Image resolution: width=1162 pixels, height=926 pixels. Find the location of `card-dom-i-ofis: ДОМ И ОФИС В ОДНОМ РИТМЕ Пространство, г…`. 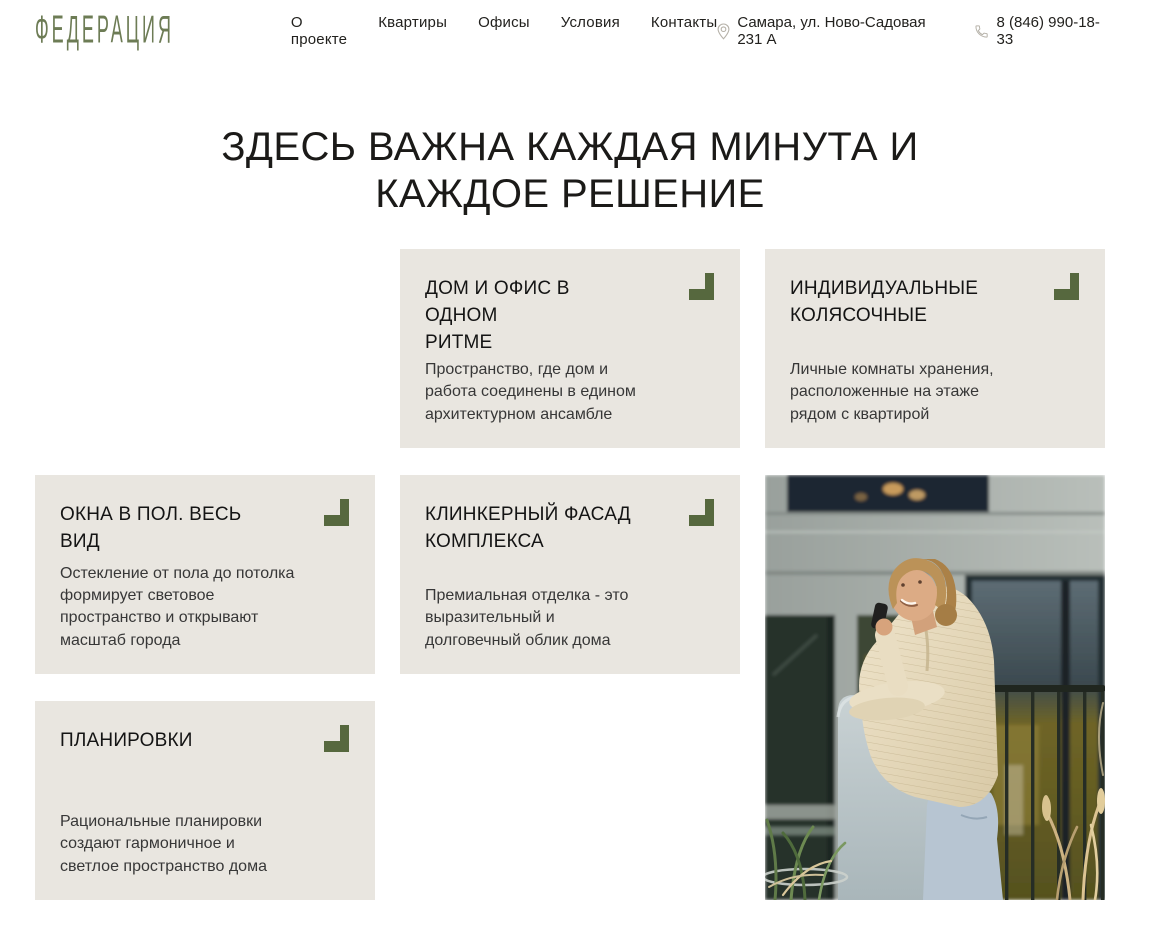

card-dom-i-ofis: ДОМ И ОФИС В ОДНОМ РИТМЕ Пространство, г… is located at coordinates (570, 348).